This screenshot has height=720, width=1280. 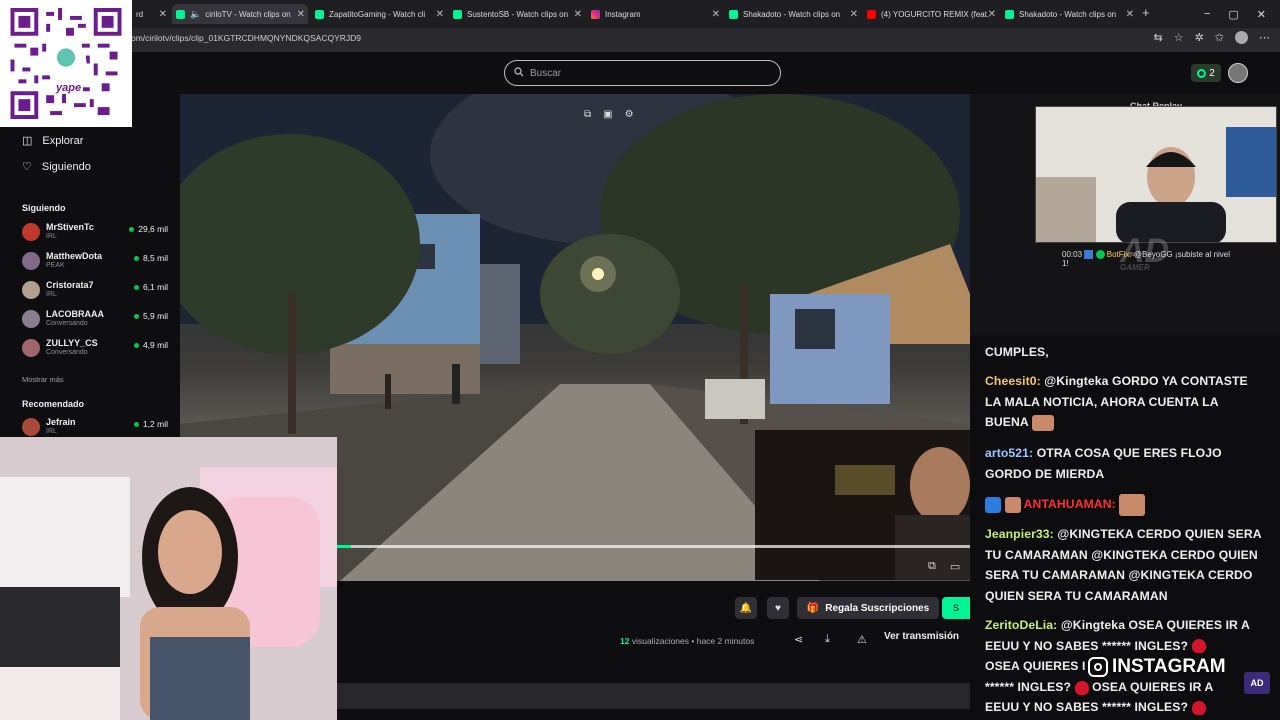 What do you see at coordinates (69, 88) in the screenshot?
I see `yape-logo-text: yape` at bounding box center [69, 88].